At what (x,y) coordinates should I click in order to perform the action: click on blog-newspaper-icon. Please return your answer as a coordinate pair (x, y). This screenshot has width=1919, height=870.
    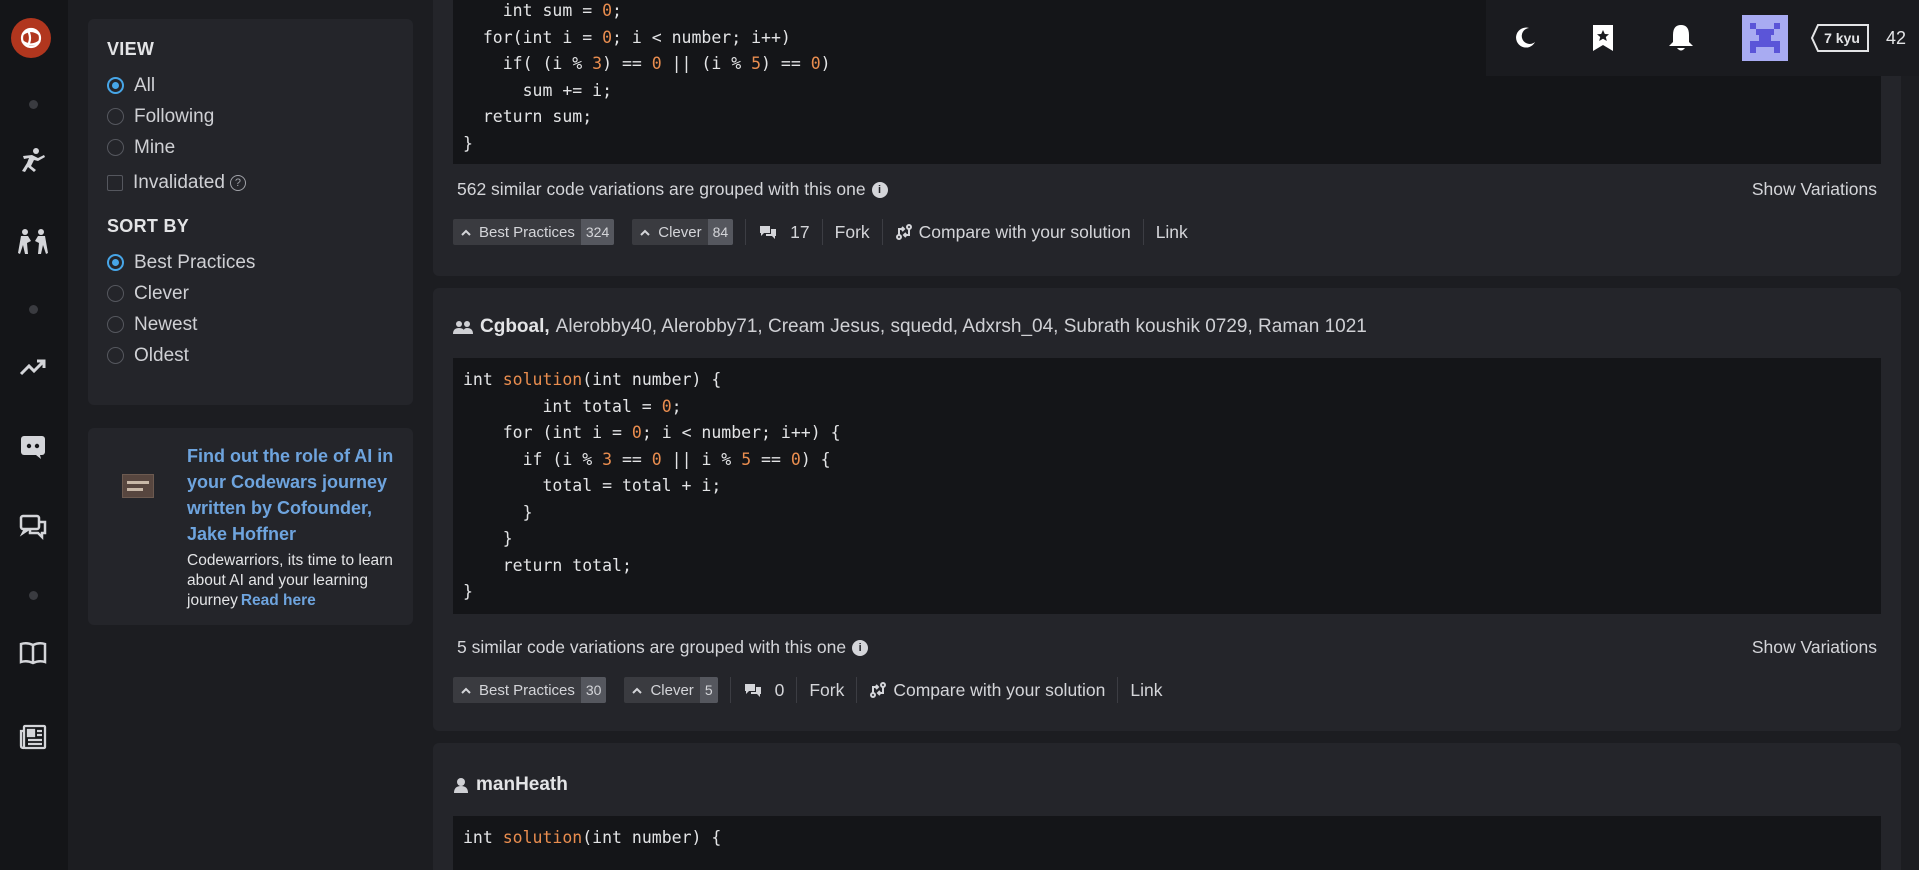
    Looking at the image, I should click on (33, 737).